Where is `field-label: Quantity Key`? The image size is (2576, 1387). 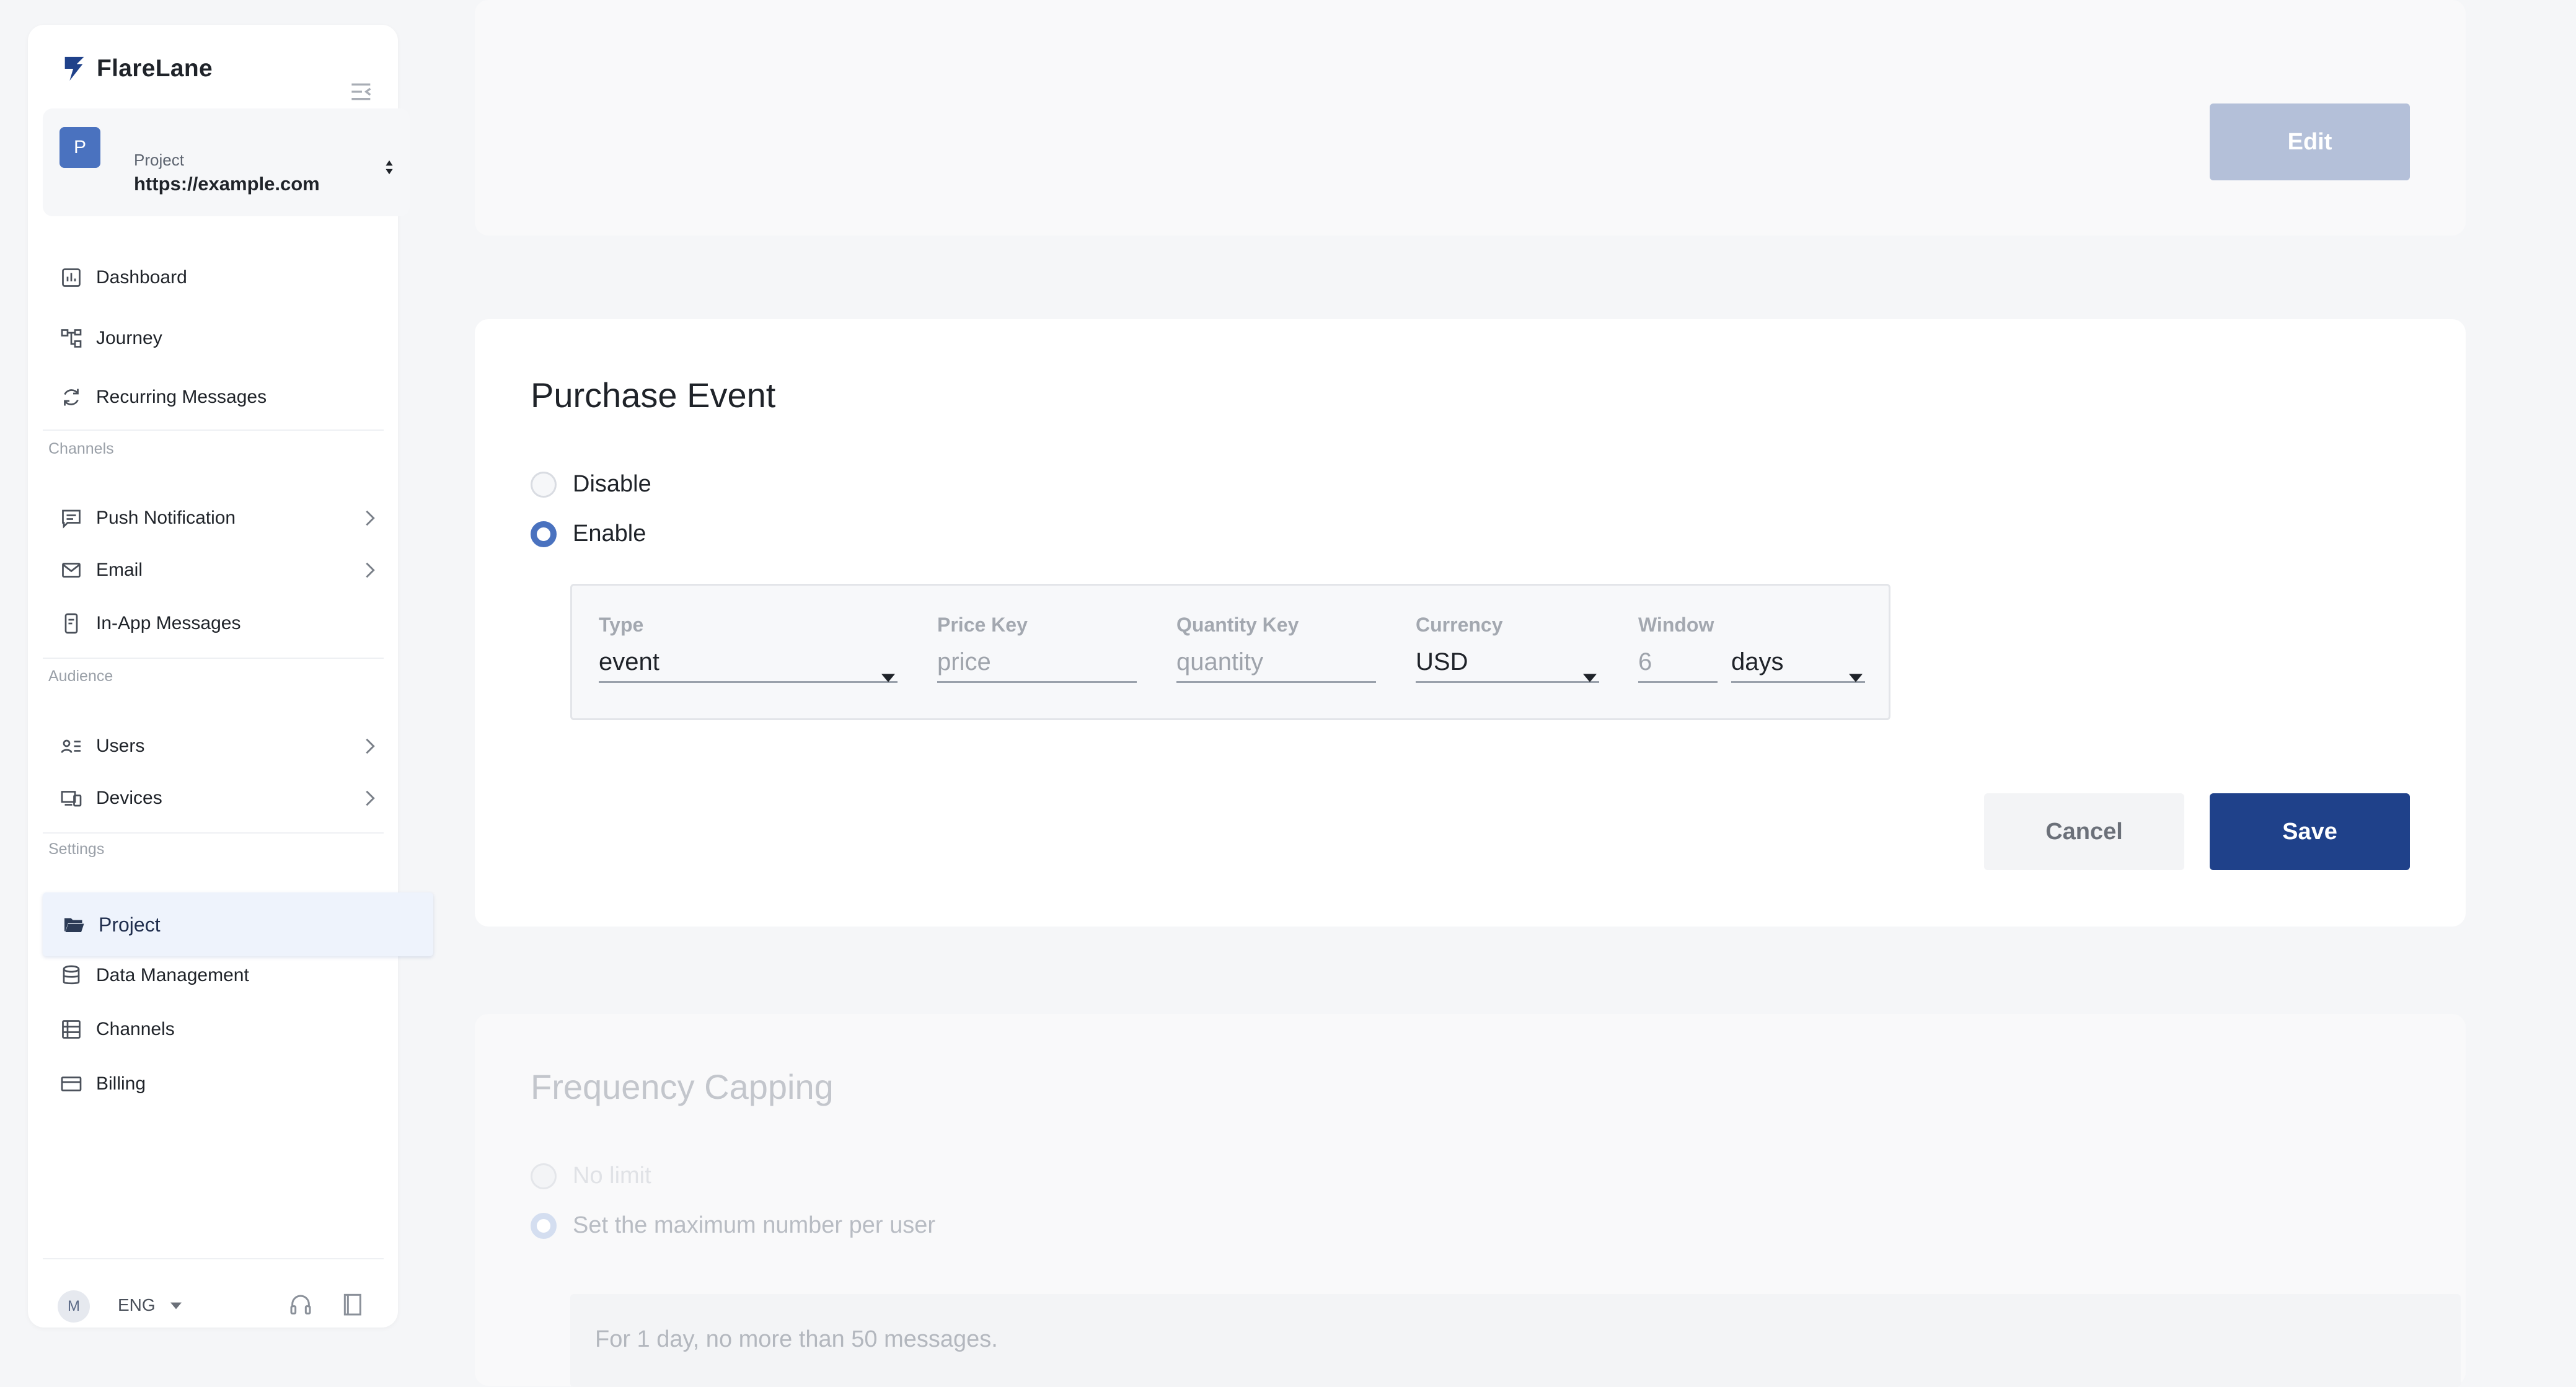
field-label: Quantity Key is located at coordinates (1237, 625).